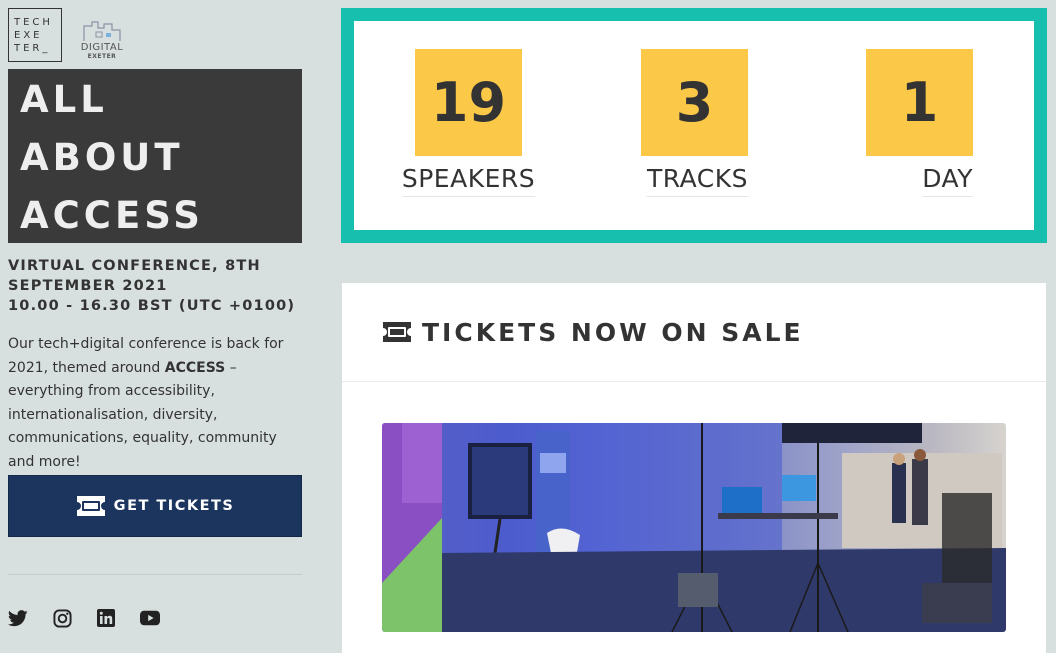 Image resolution: width=1056 pixels, height=653 pixels. I want to click on stat-value: 1, so click(919, 102).